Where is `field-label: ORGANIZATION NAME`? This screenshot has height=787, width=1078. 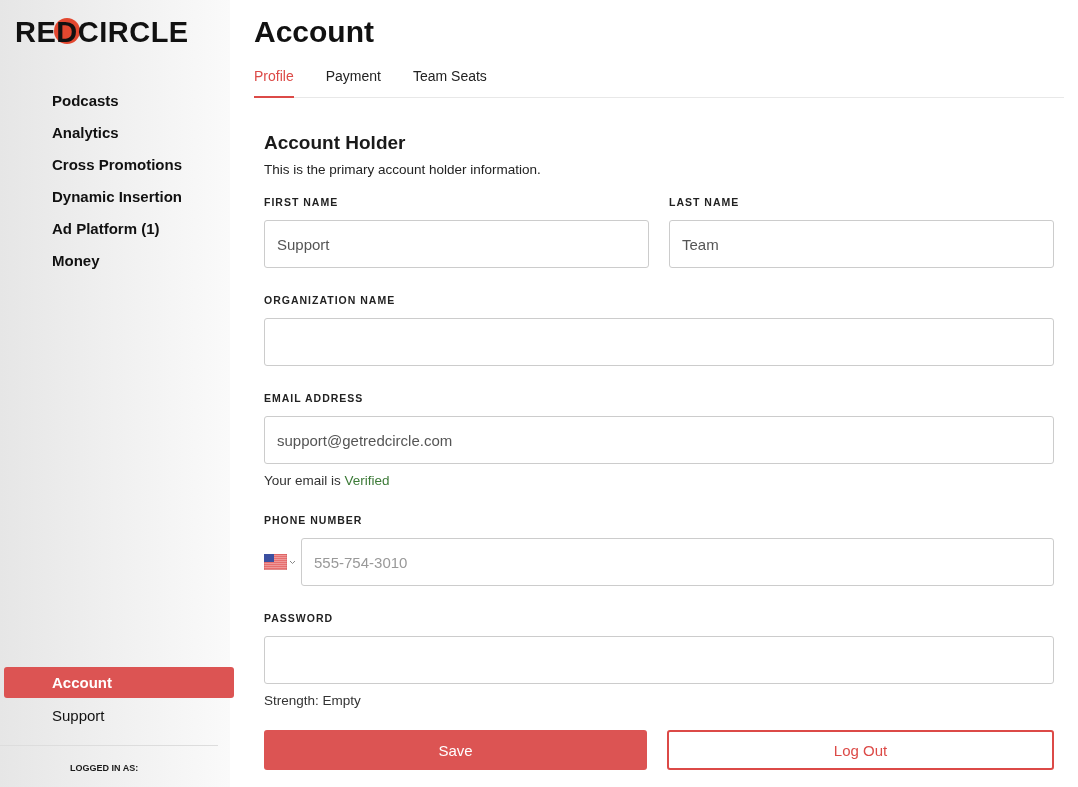
field-label: ORGANIZATION NAME is located at coordinates (330, 301).